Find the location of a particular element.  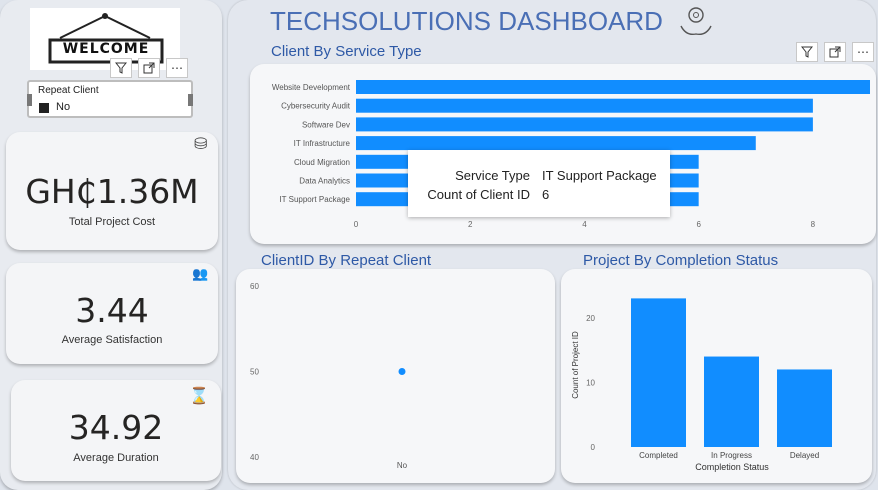

tech-hands-icon is located at coordinates (696, 20).